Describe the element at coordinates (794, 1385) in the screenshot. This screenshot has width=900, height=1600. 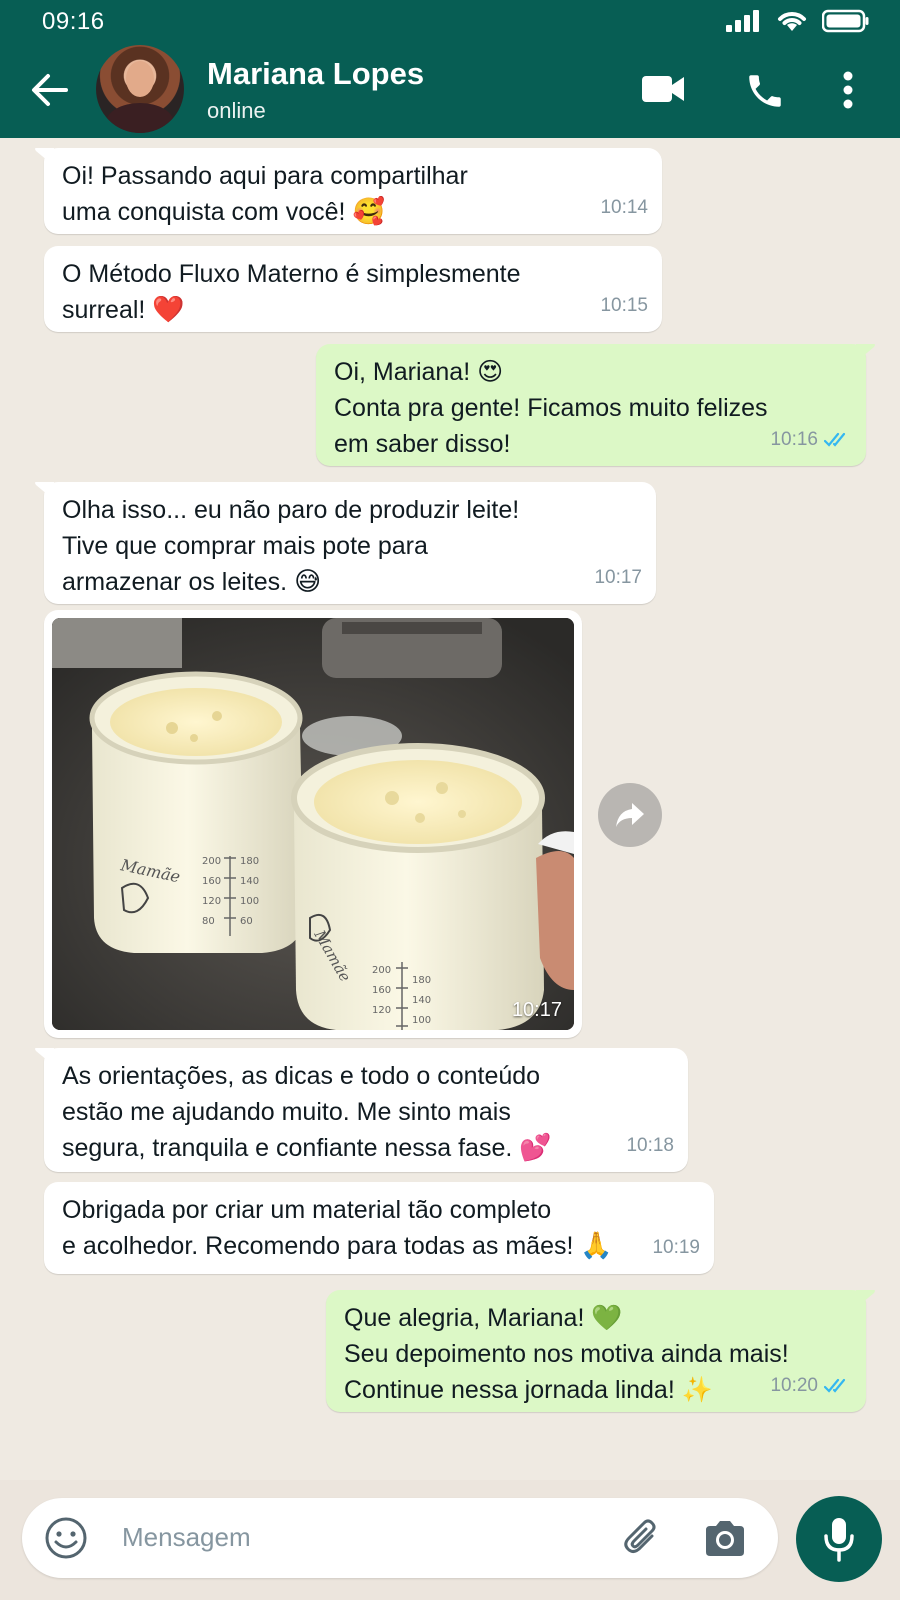
I see `message-time: 10:20` at that location.